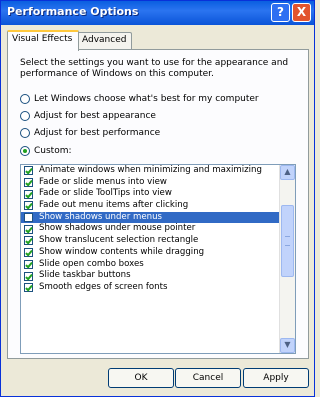 This screenshot has height=397, width=320. What do you see at coordinates (43, 40) in the screenshot?
I see `tab-visual-effects: Visual Effects` at bounding box center [43, 40].